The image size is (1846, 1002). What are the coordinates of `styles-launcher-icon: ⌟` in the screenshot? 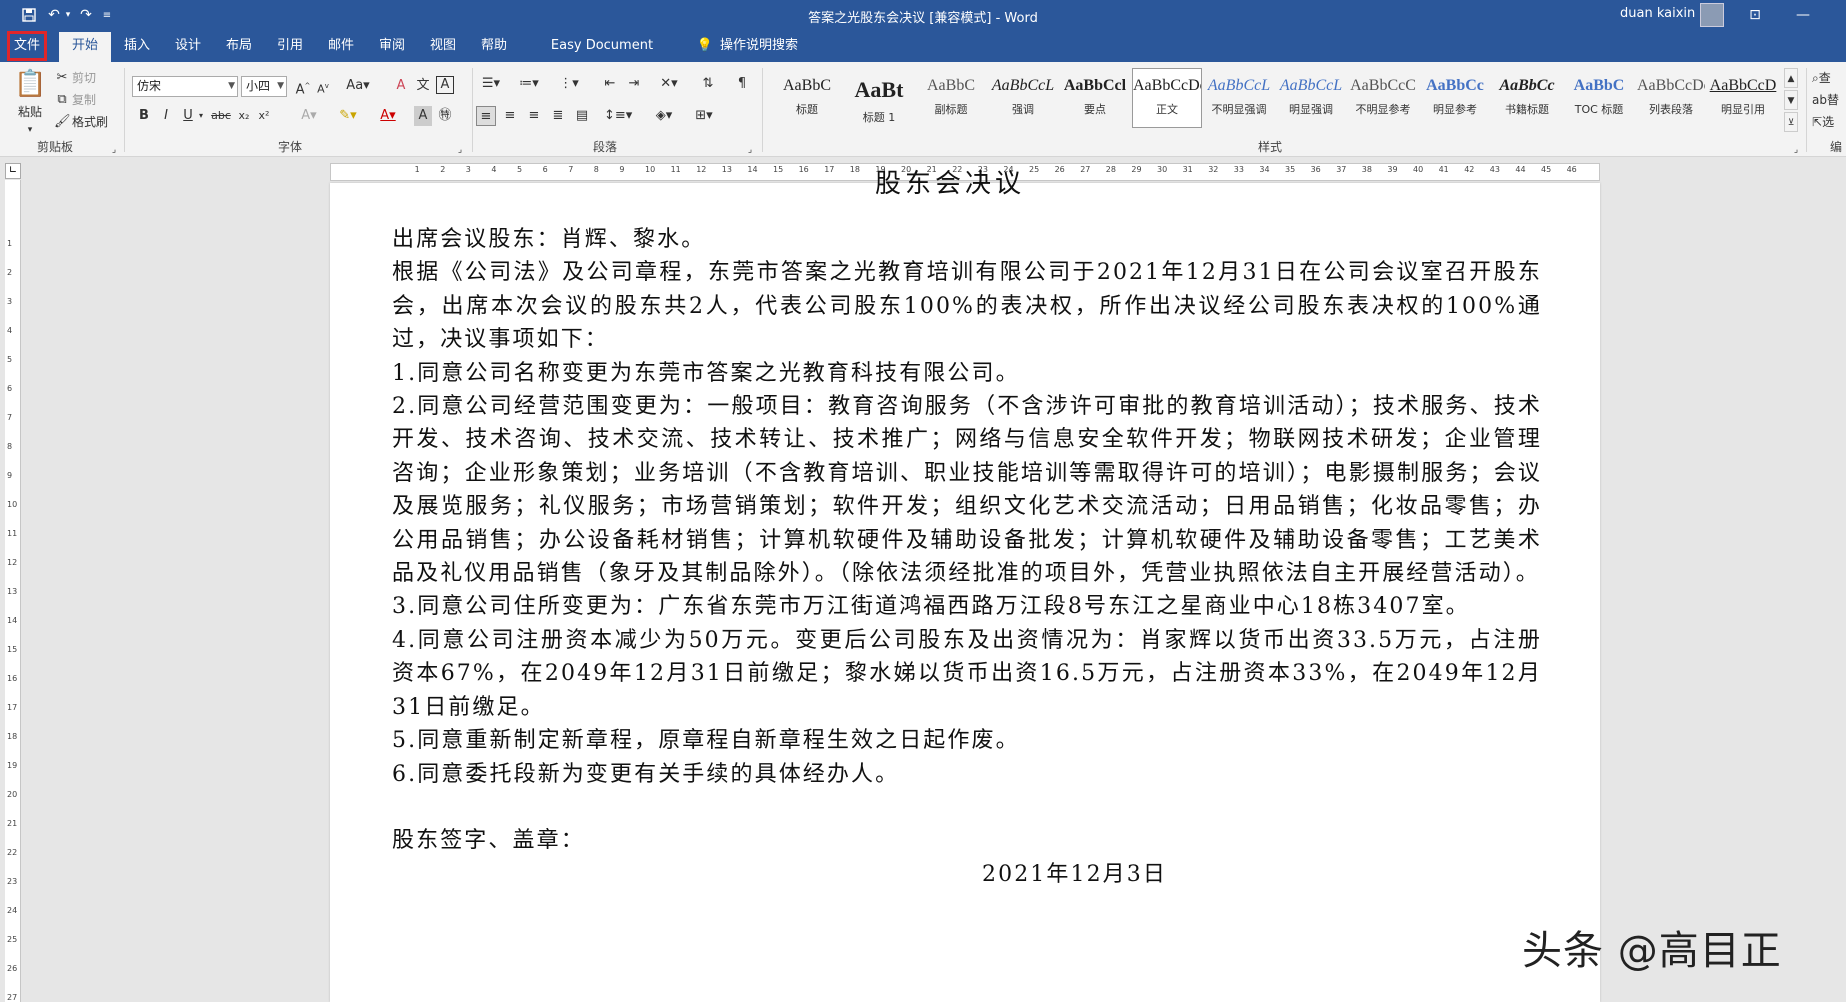 It's located at (1796, 150).